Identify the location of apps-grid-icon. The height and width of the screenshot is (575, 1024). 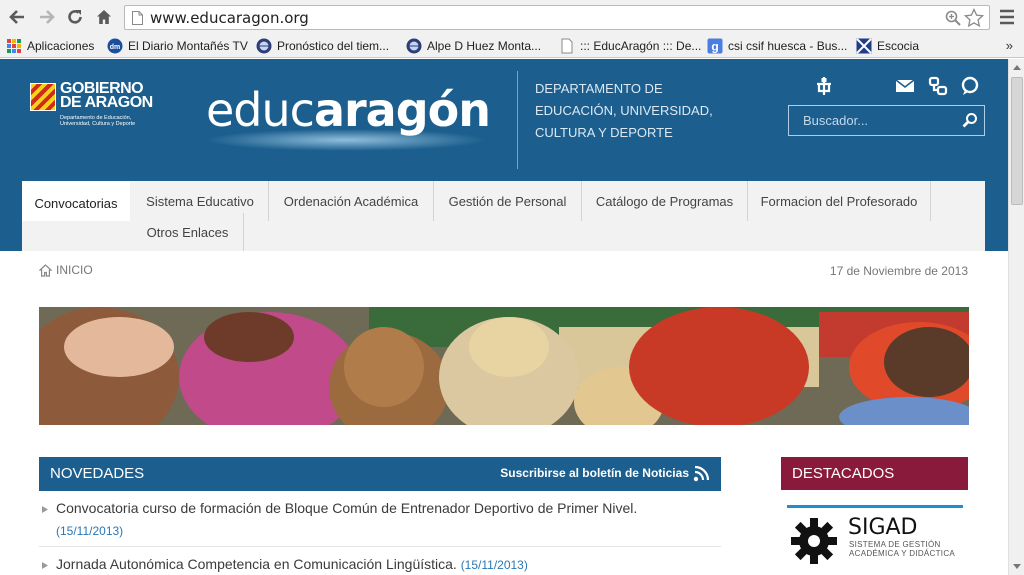
(14, 46).